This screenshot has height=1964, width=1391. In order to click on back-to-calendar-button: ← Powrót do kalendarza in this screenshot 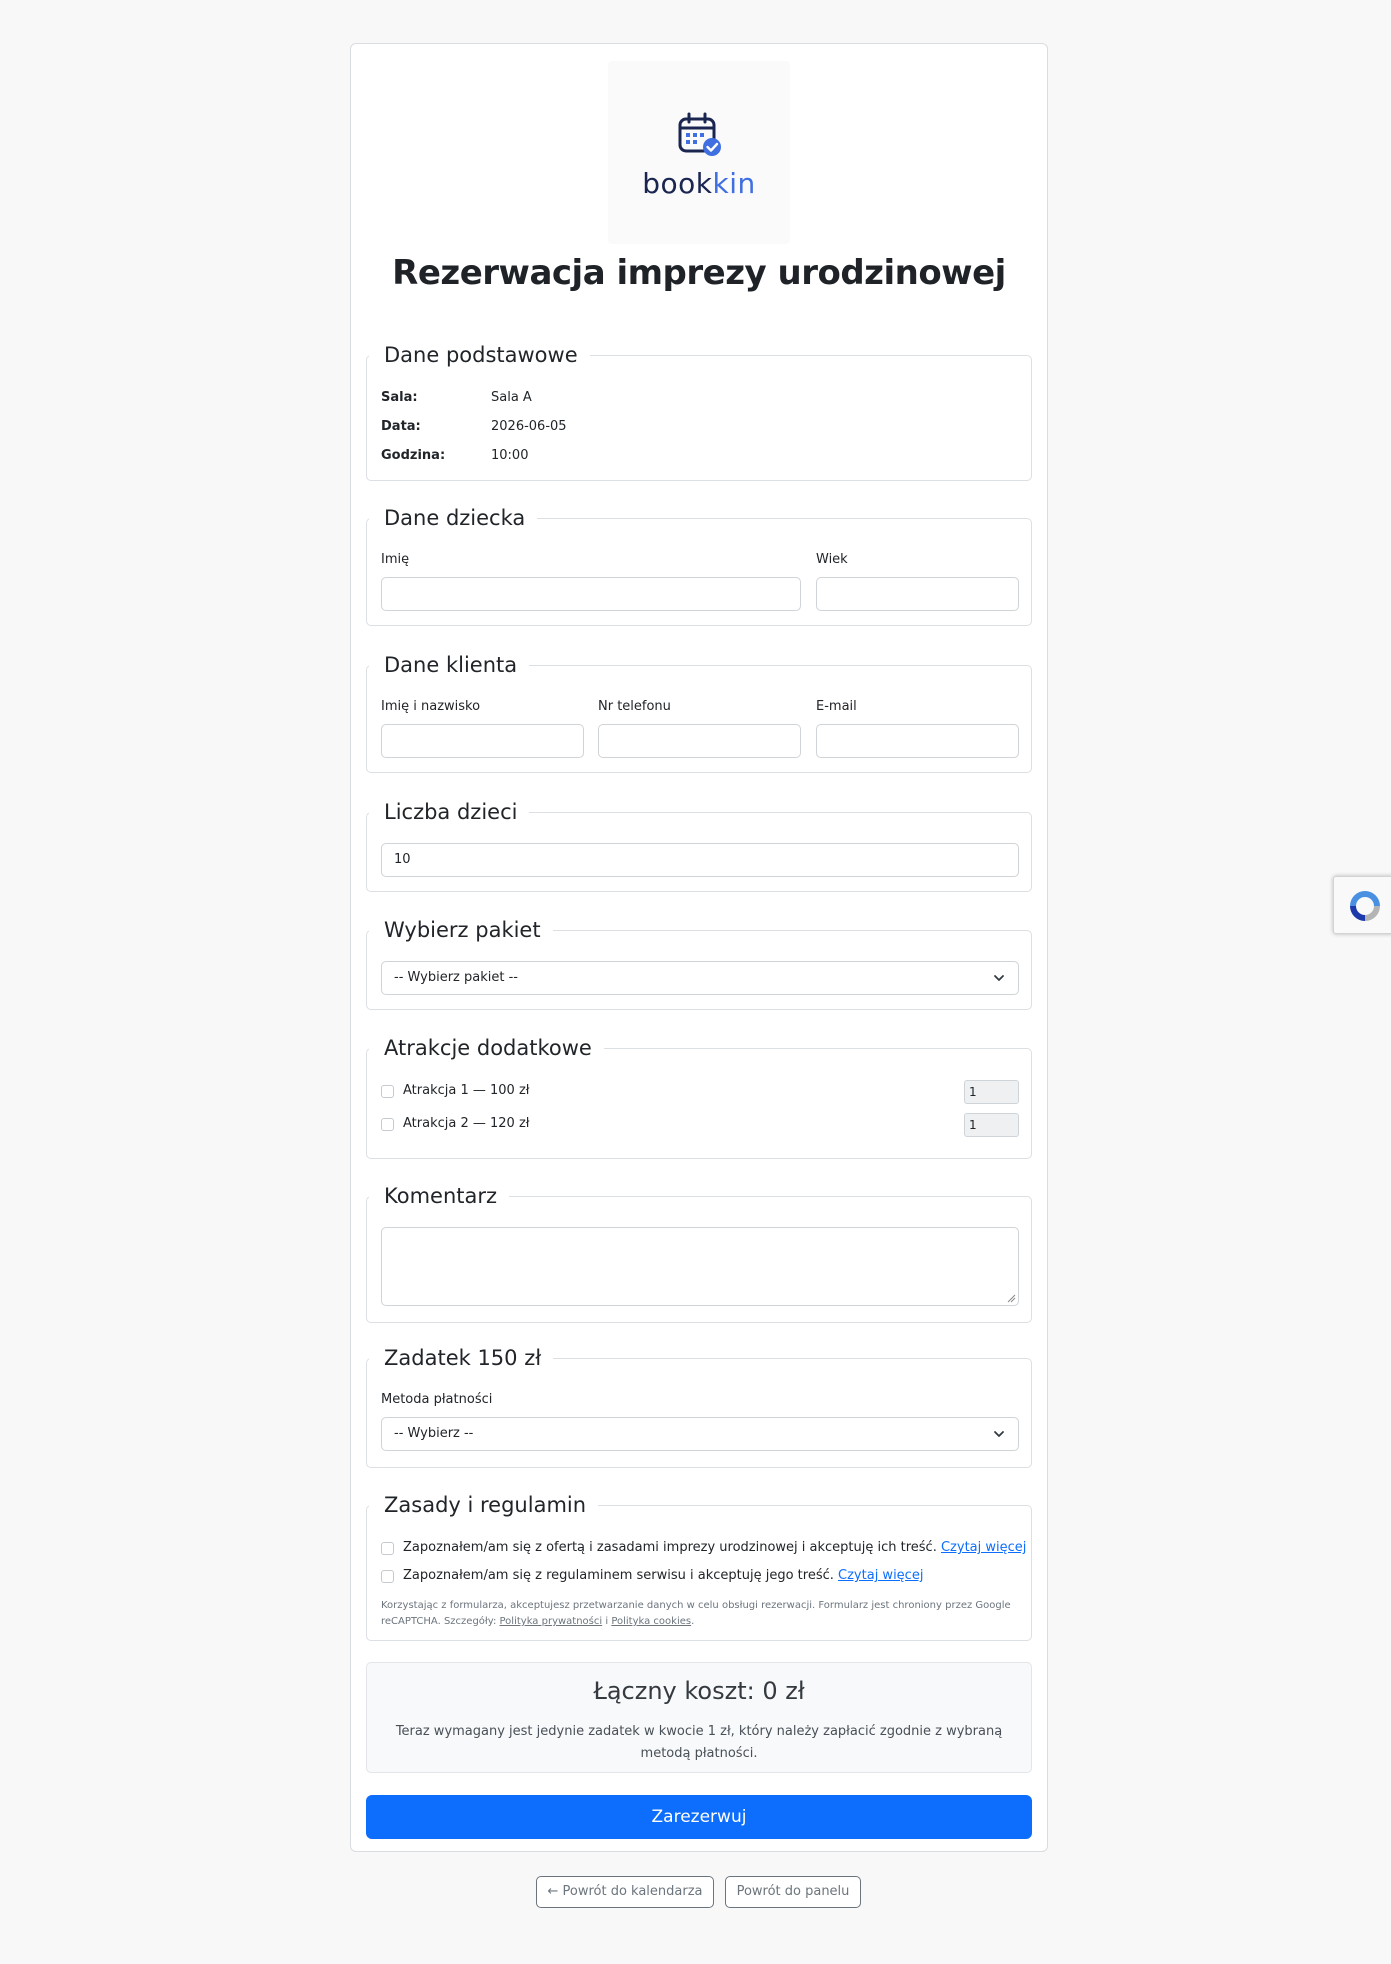, I will do `click(625, 1892)`.